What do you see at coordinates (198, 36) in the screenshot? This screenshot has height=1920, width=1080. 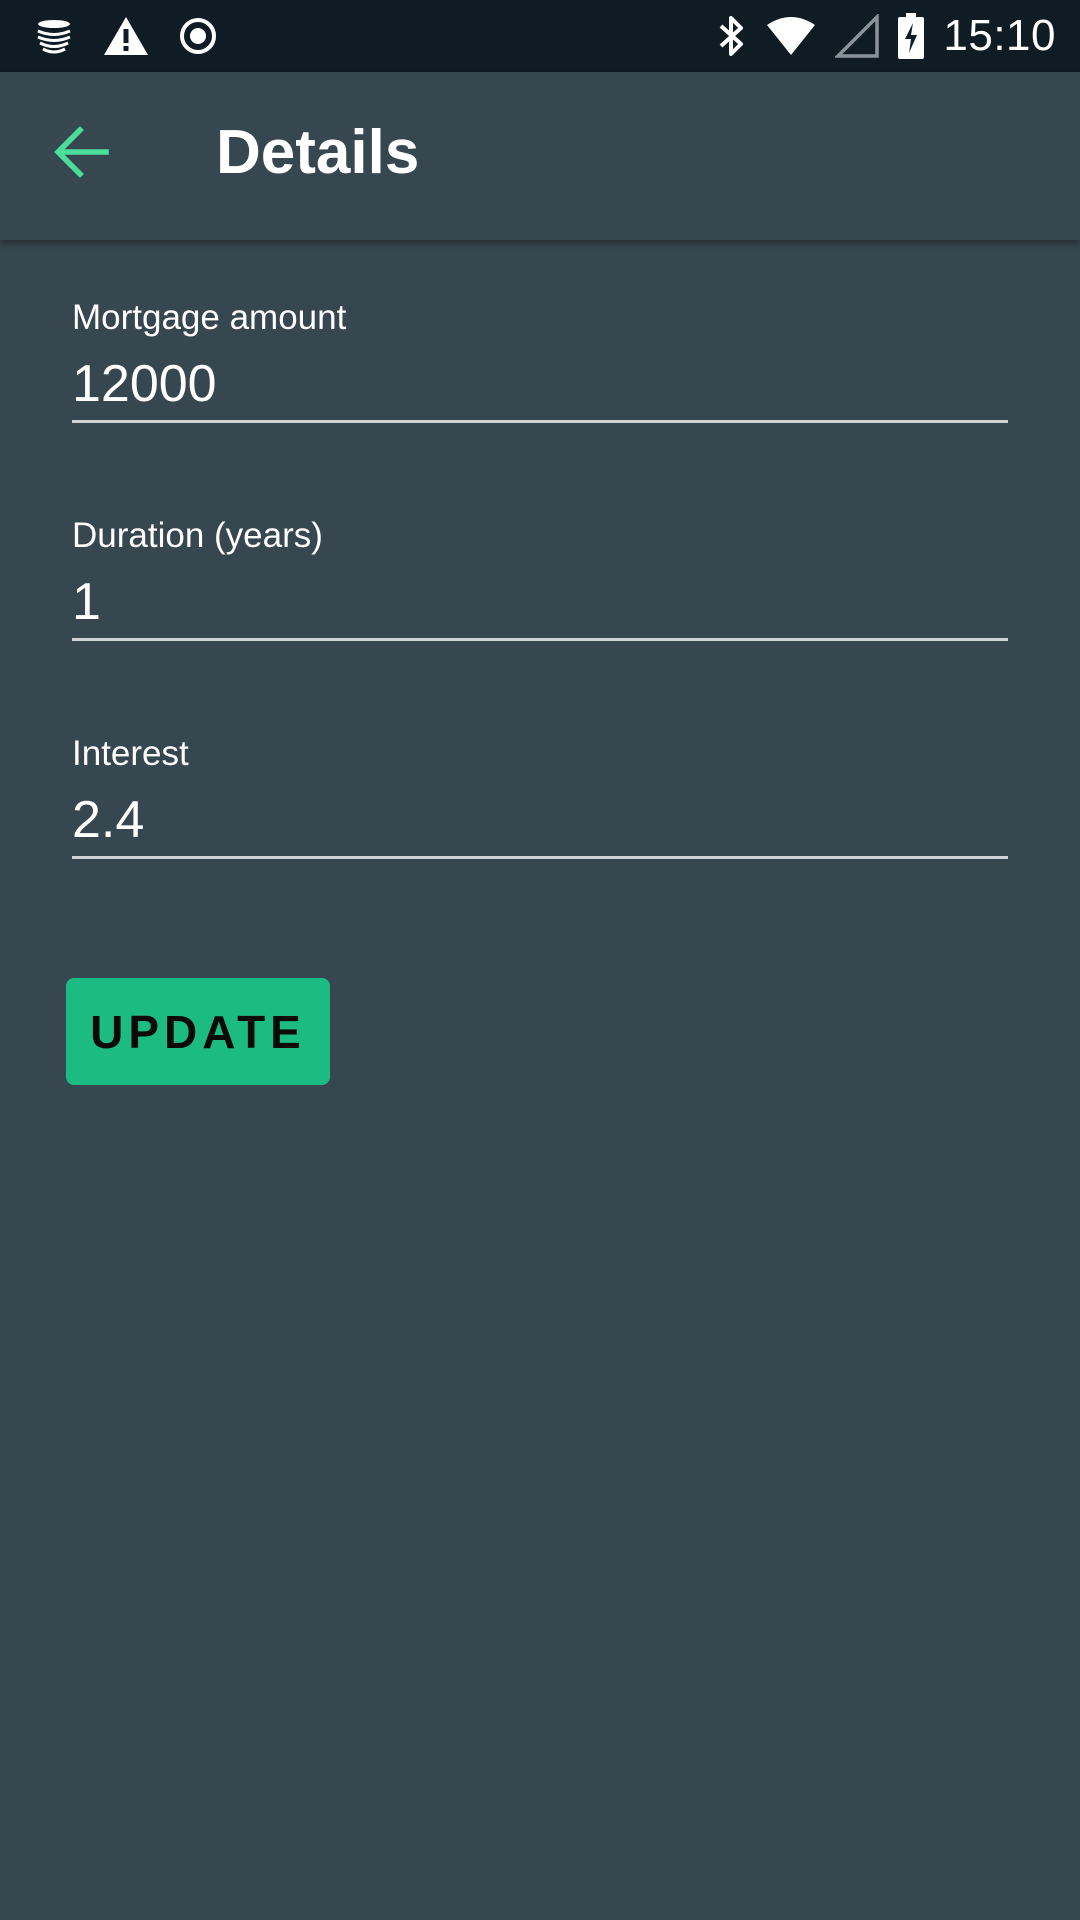 I see `record-icon` at bounding box center [198, 36].